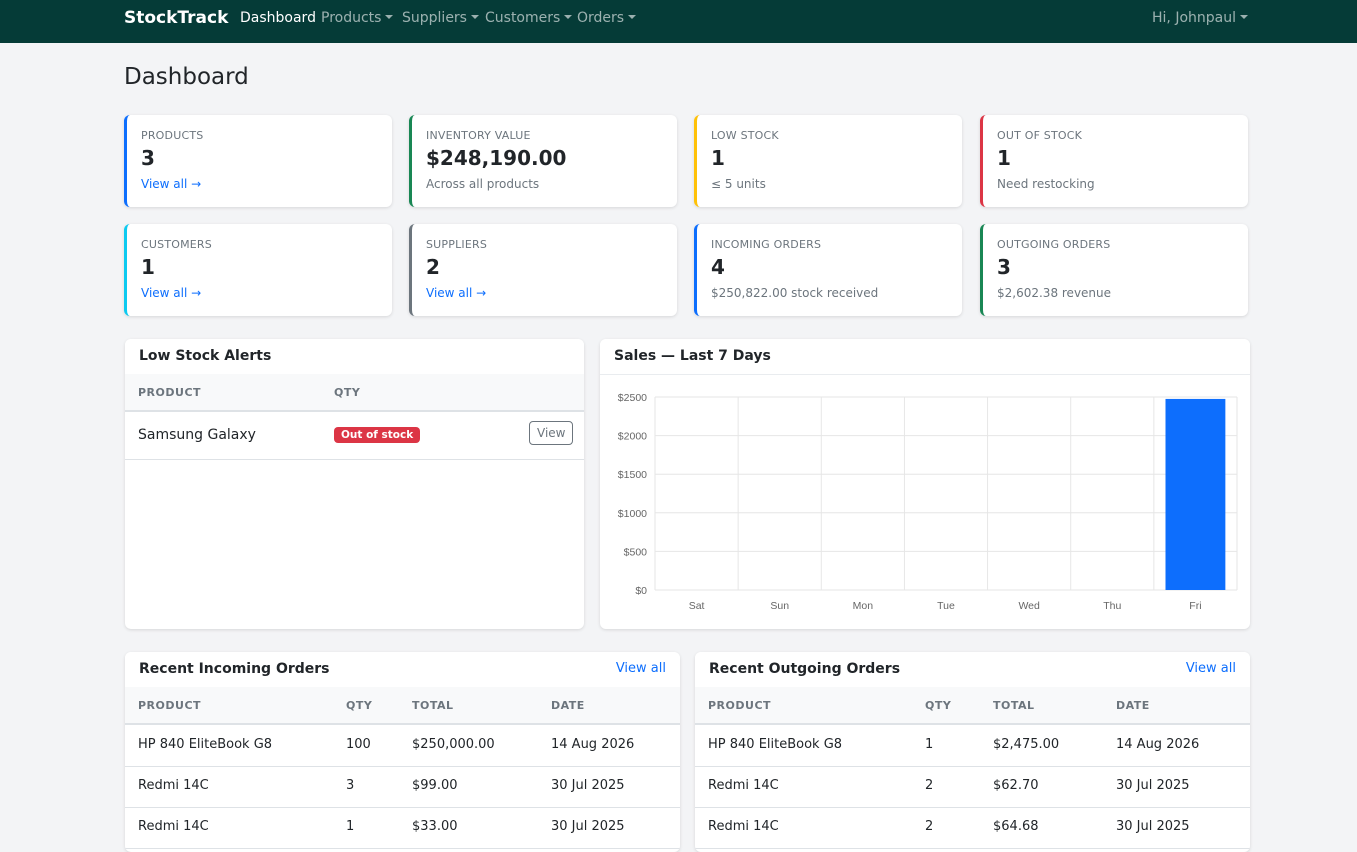 The height and width of the screenshot is (852, 1357). I want to click on stat-label: SUPPLIERS, so click(457, 244).